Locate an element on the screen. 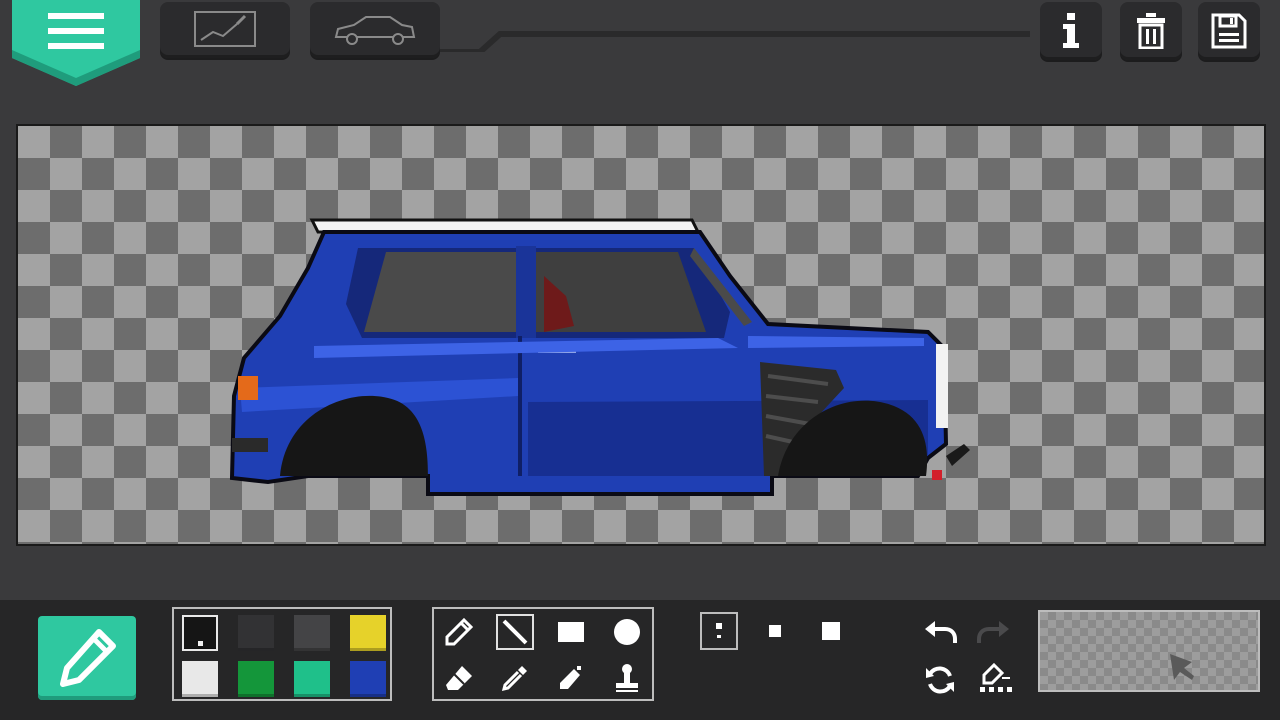 Image resolution: width=1280 pixels, height=720 pixels. tool-grid is located at coordinates (543, 654).